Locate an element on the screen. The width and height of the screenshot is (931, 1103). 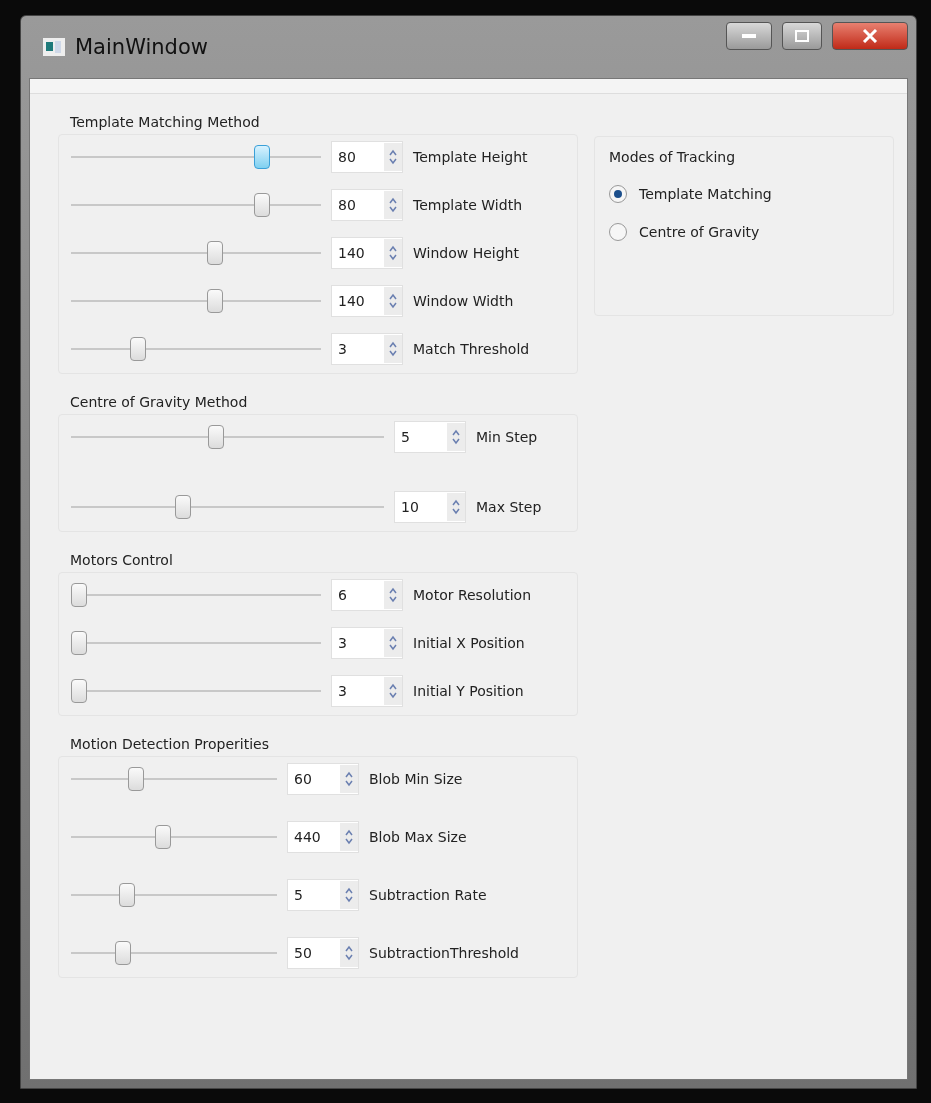
minimize-icon is located at coordinates (749, 36).